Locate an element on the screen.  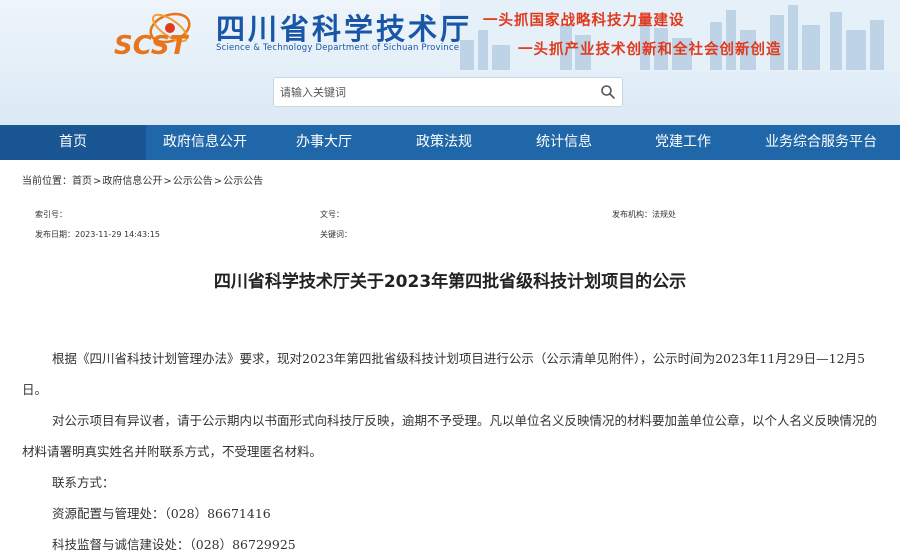
meta-publisher: 发布机构：法规处 is located at coordinates (644, 214).